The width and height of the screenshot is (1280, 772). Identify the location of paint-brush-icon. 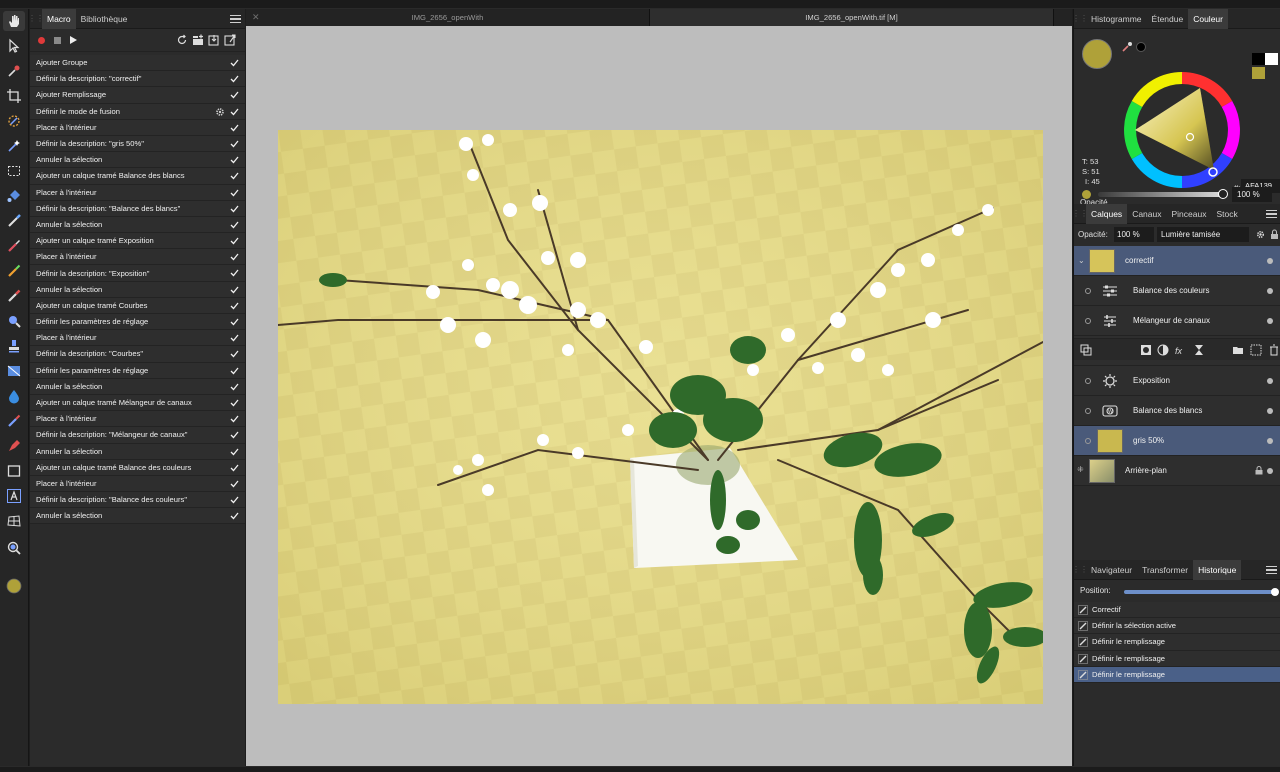
(14, 246).